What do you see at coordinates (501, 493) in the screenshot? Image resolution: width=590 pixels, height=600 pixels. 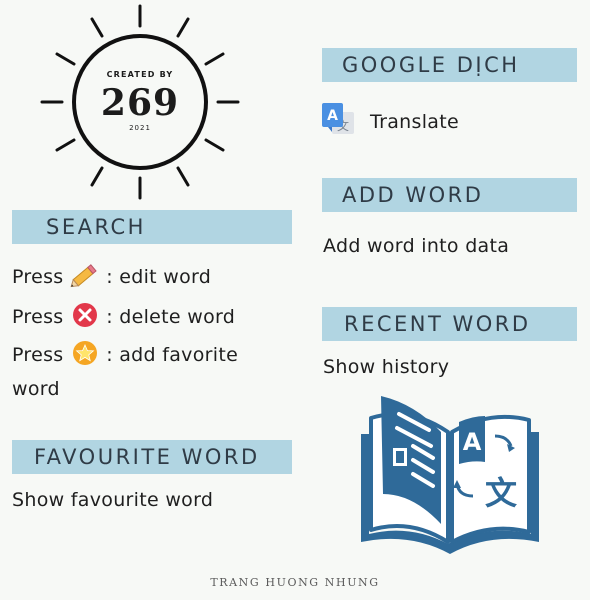 I see `svg-text: 文` at bounding box center [501, 493].